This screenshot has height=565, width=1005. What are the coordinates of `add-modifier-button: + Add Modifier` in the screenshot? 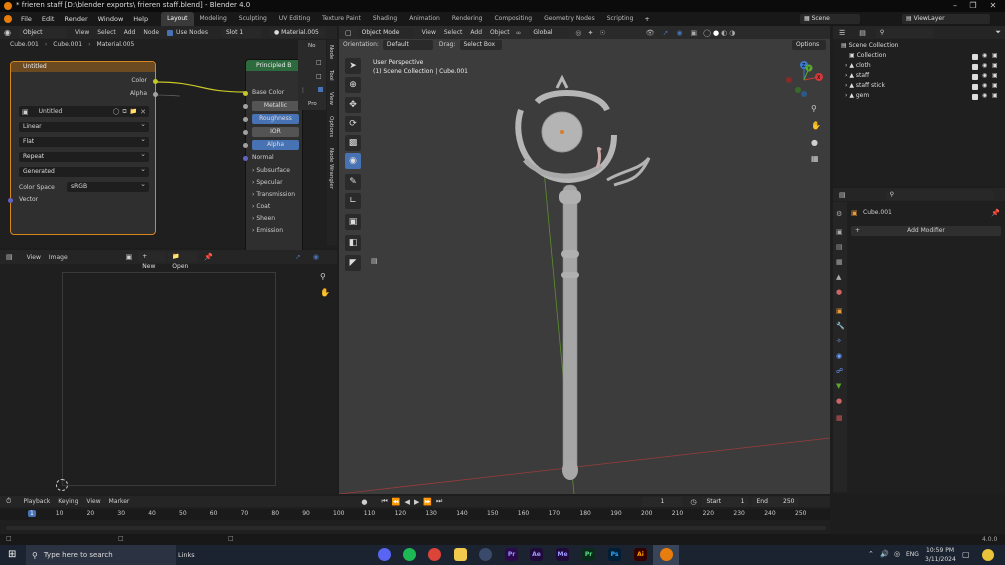 It's located at (926, 231).